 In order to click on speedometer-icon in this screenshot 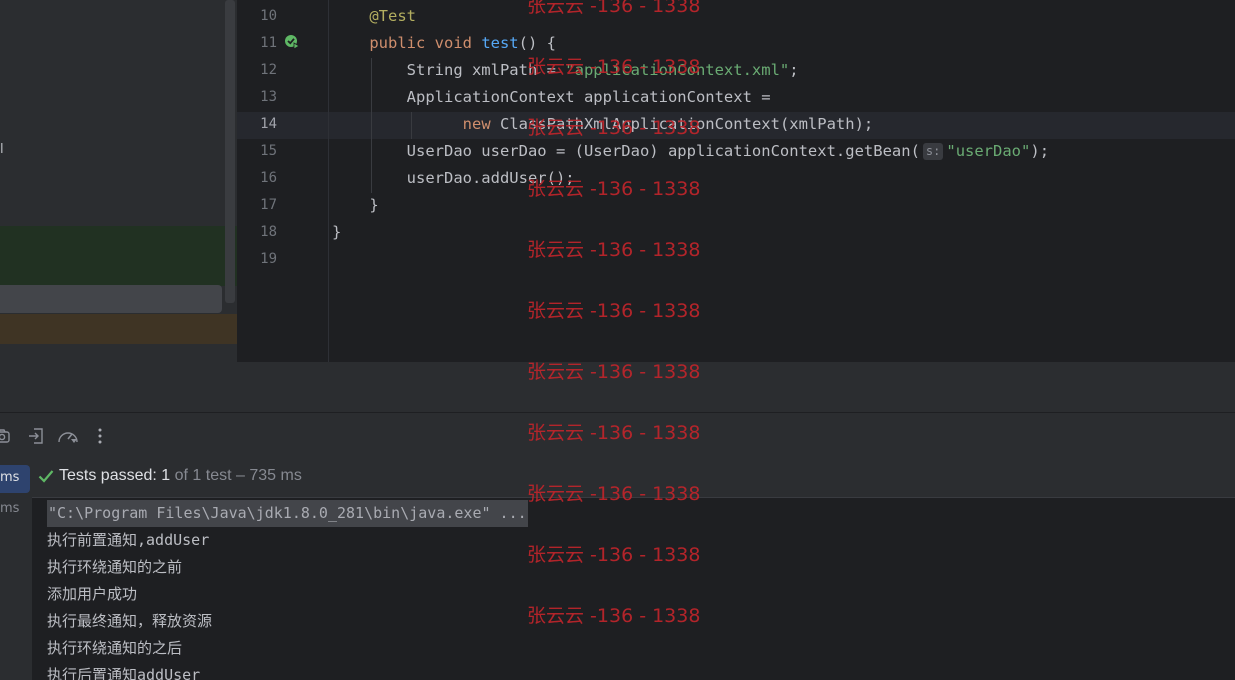, I will do `click(68, 436)`.